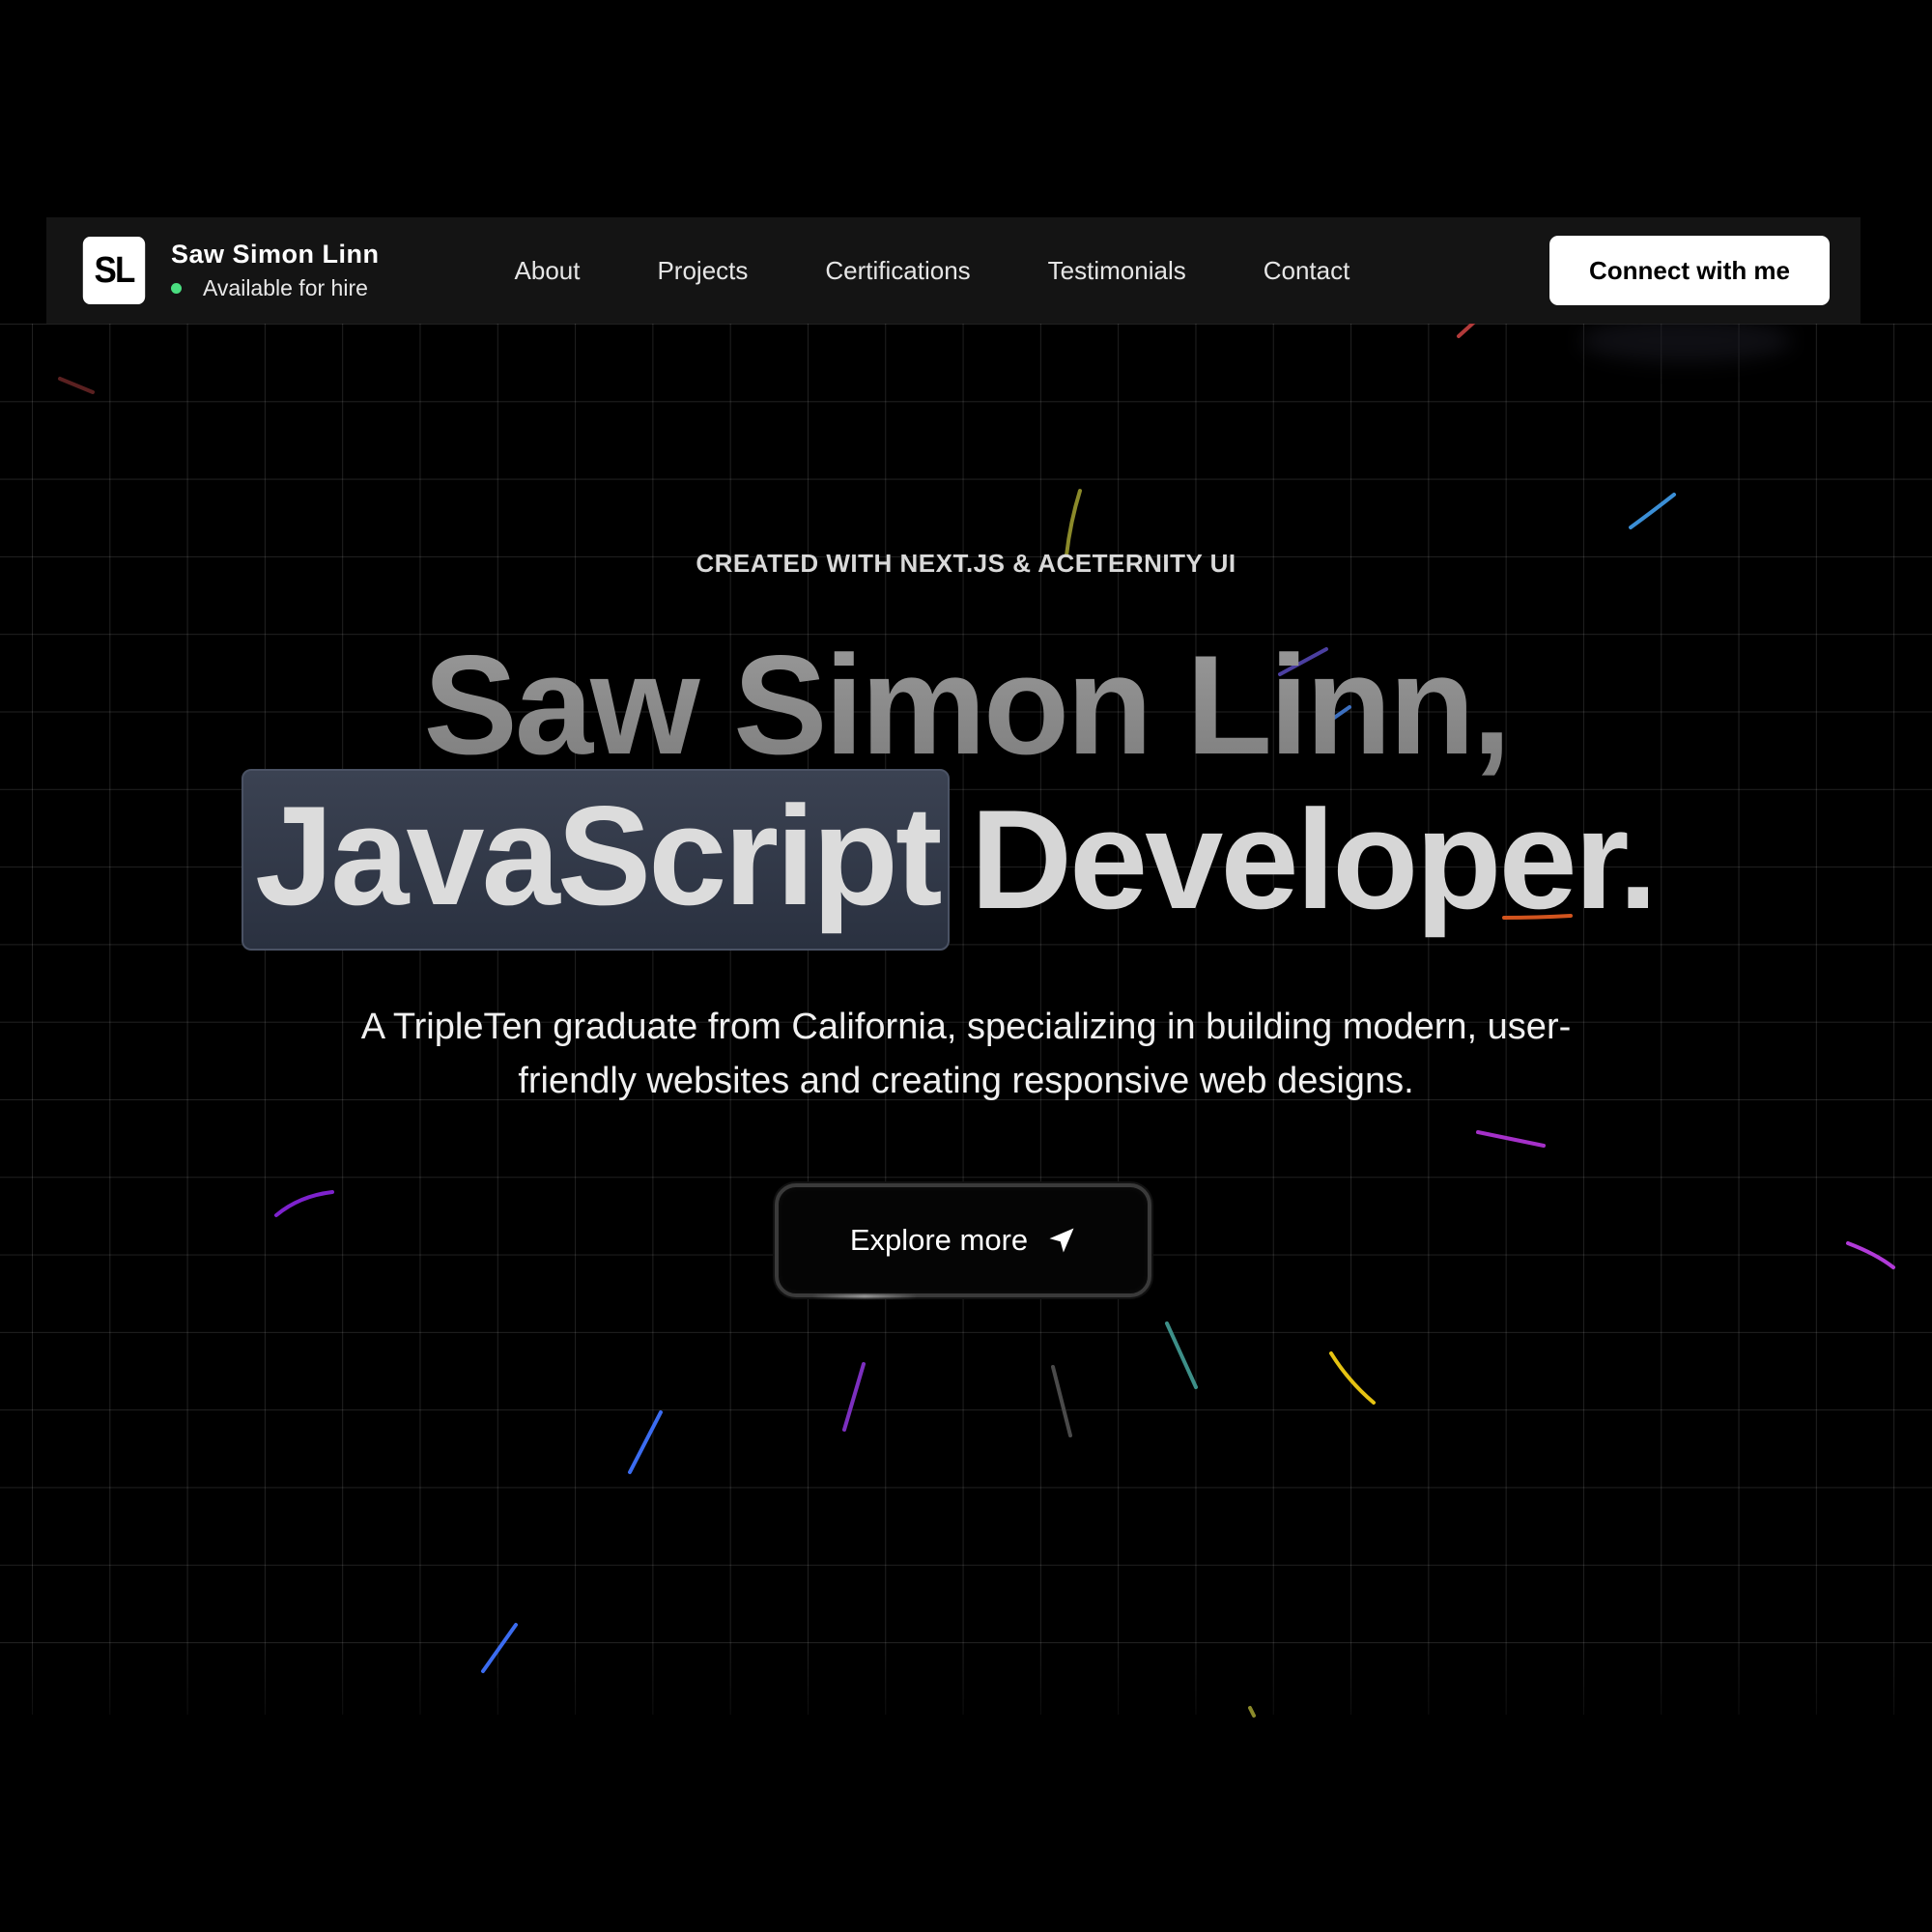  Describe the element at coordinates (285, 287) in the screenshot. I see `status-text: Available for hire` at that location.